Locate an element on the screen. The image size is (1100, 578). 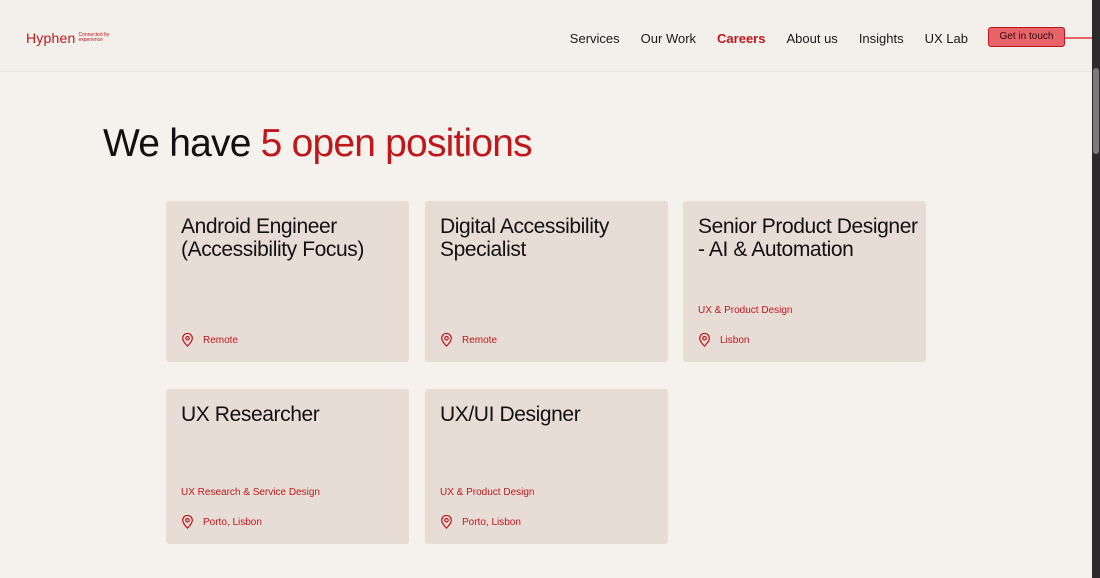
logo-tagline: Connected by experience is located at coordinates (94, 37).